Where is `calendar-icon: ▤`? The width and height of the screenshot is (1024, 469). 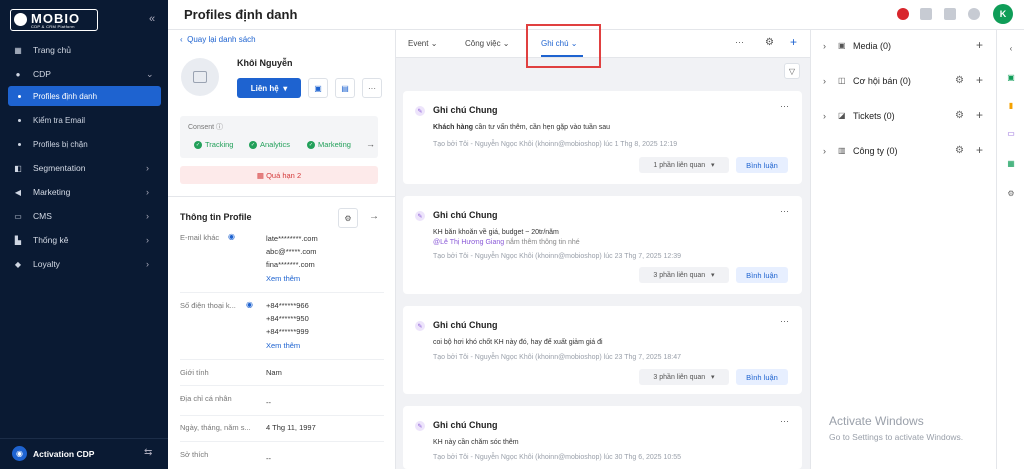
calendar-icon: ▤ is located at coordinates (345, 88).